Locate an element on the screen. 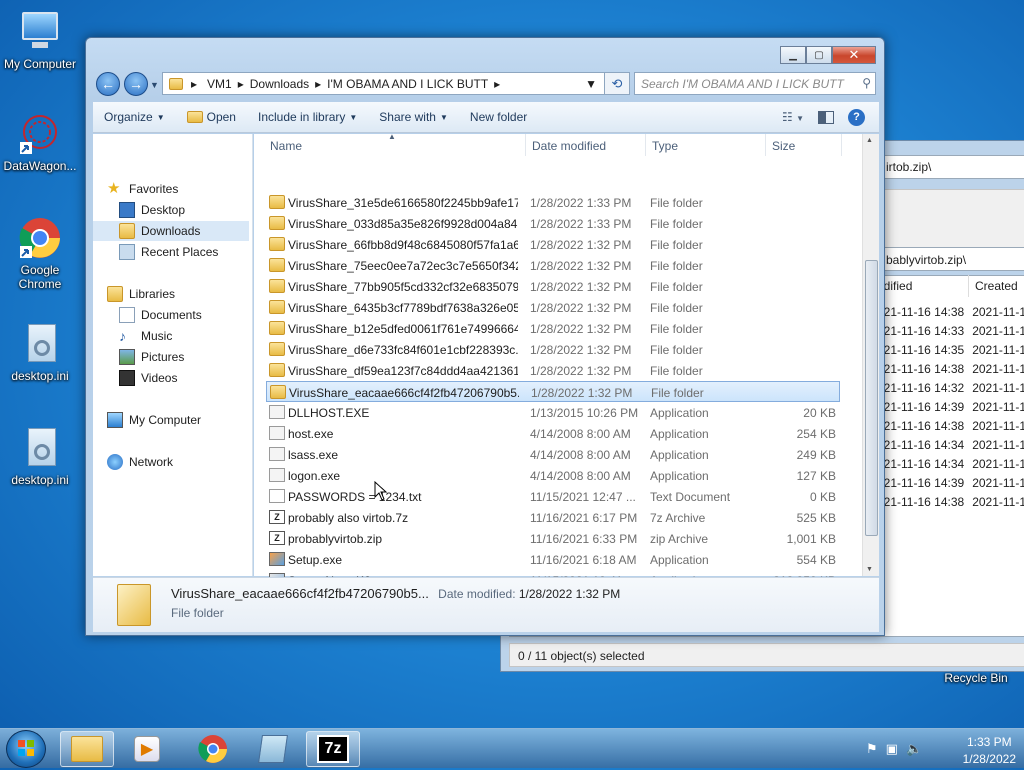 The image size is (1024, 770). column-header-name: Name ▲ is located at coordinates (395, 144).